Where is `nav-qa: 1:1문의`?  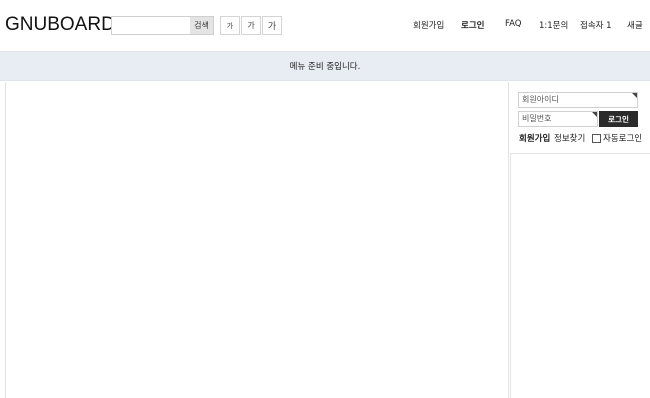
nav-qa: 1:1문의 is located at coordinates (553, 25).